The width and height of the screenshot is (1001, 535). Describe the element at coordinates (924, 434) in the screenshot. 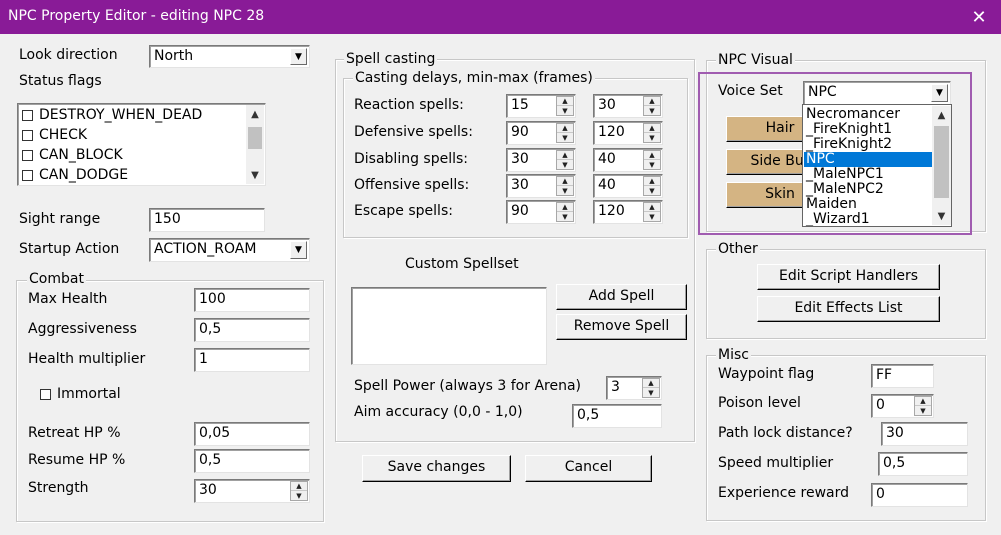

I see `path-lock-distance-input: 30` at that location.